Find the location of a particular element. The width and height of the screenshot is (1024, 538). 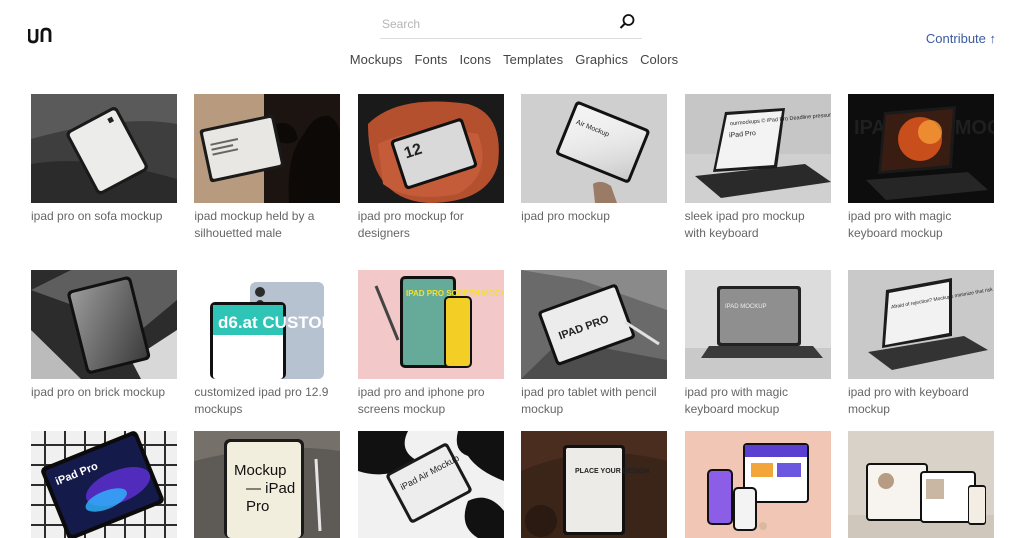

contribute-link: Contribute ↑ is located at coordinates (961, 38).